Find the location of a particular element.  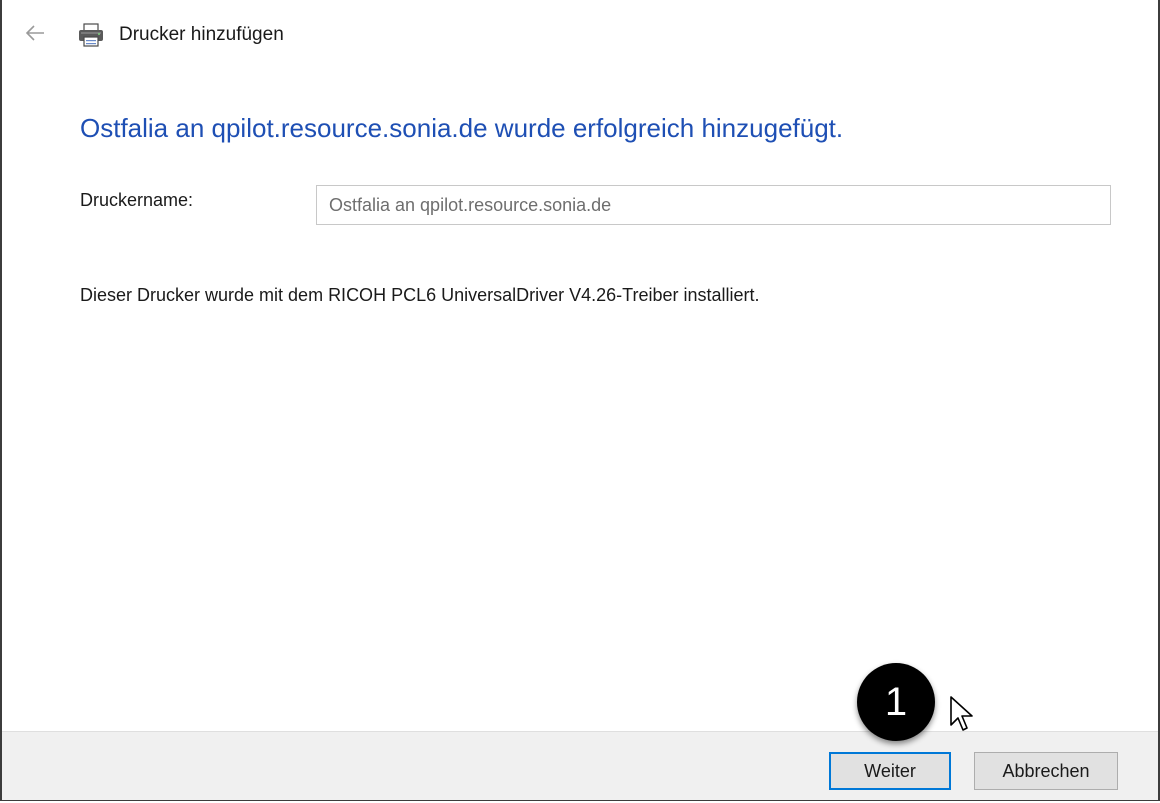

window-title: Drucker hinzufügen is located at coordinates (201, 34).